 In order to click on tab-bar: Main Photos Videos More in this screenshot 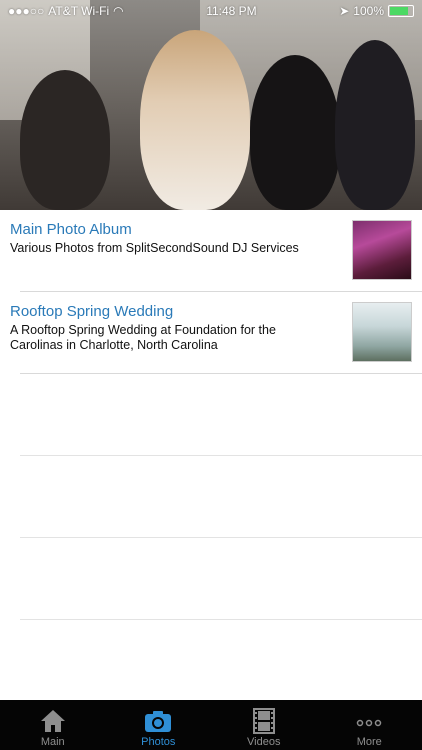, I will do `click(211, 725)`.